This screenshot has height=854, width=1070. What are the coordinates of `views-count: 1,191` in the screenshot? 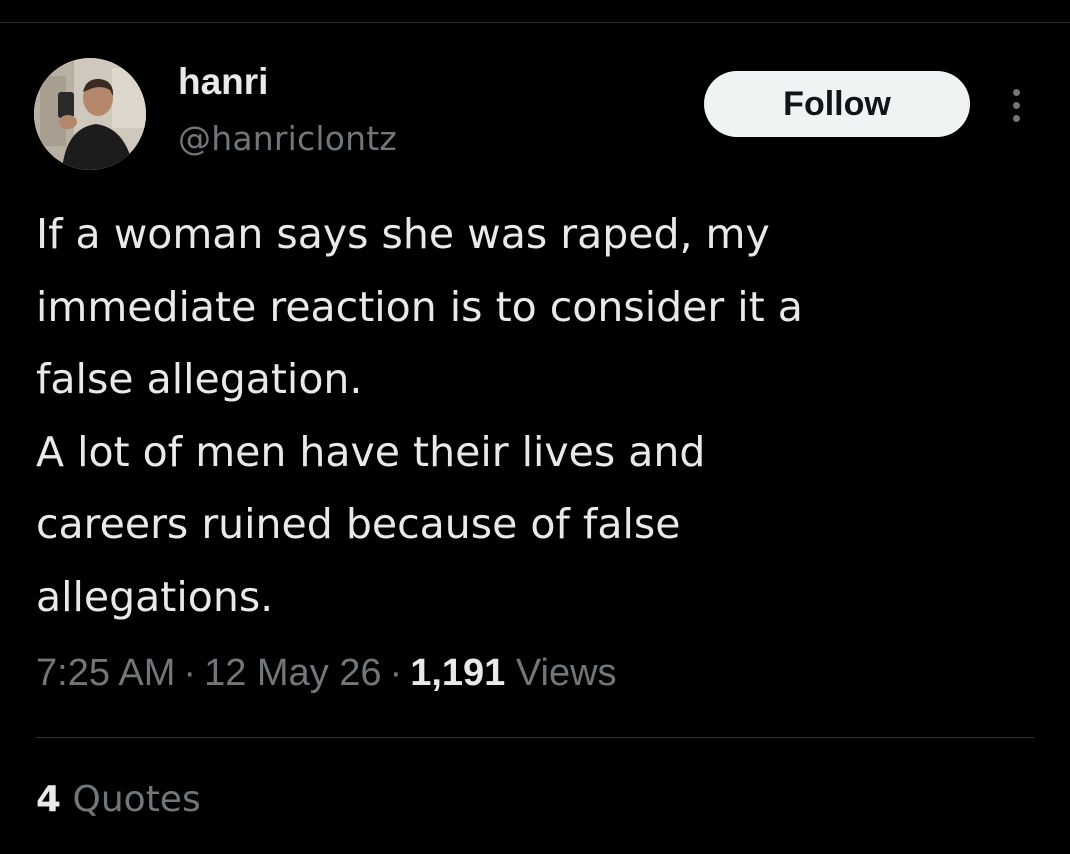 It's located at (457, 673).